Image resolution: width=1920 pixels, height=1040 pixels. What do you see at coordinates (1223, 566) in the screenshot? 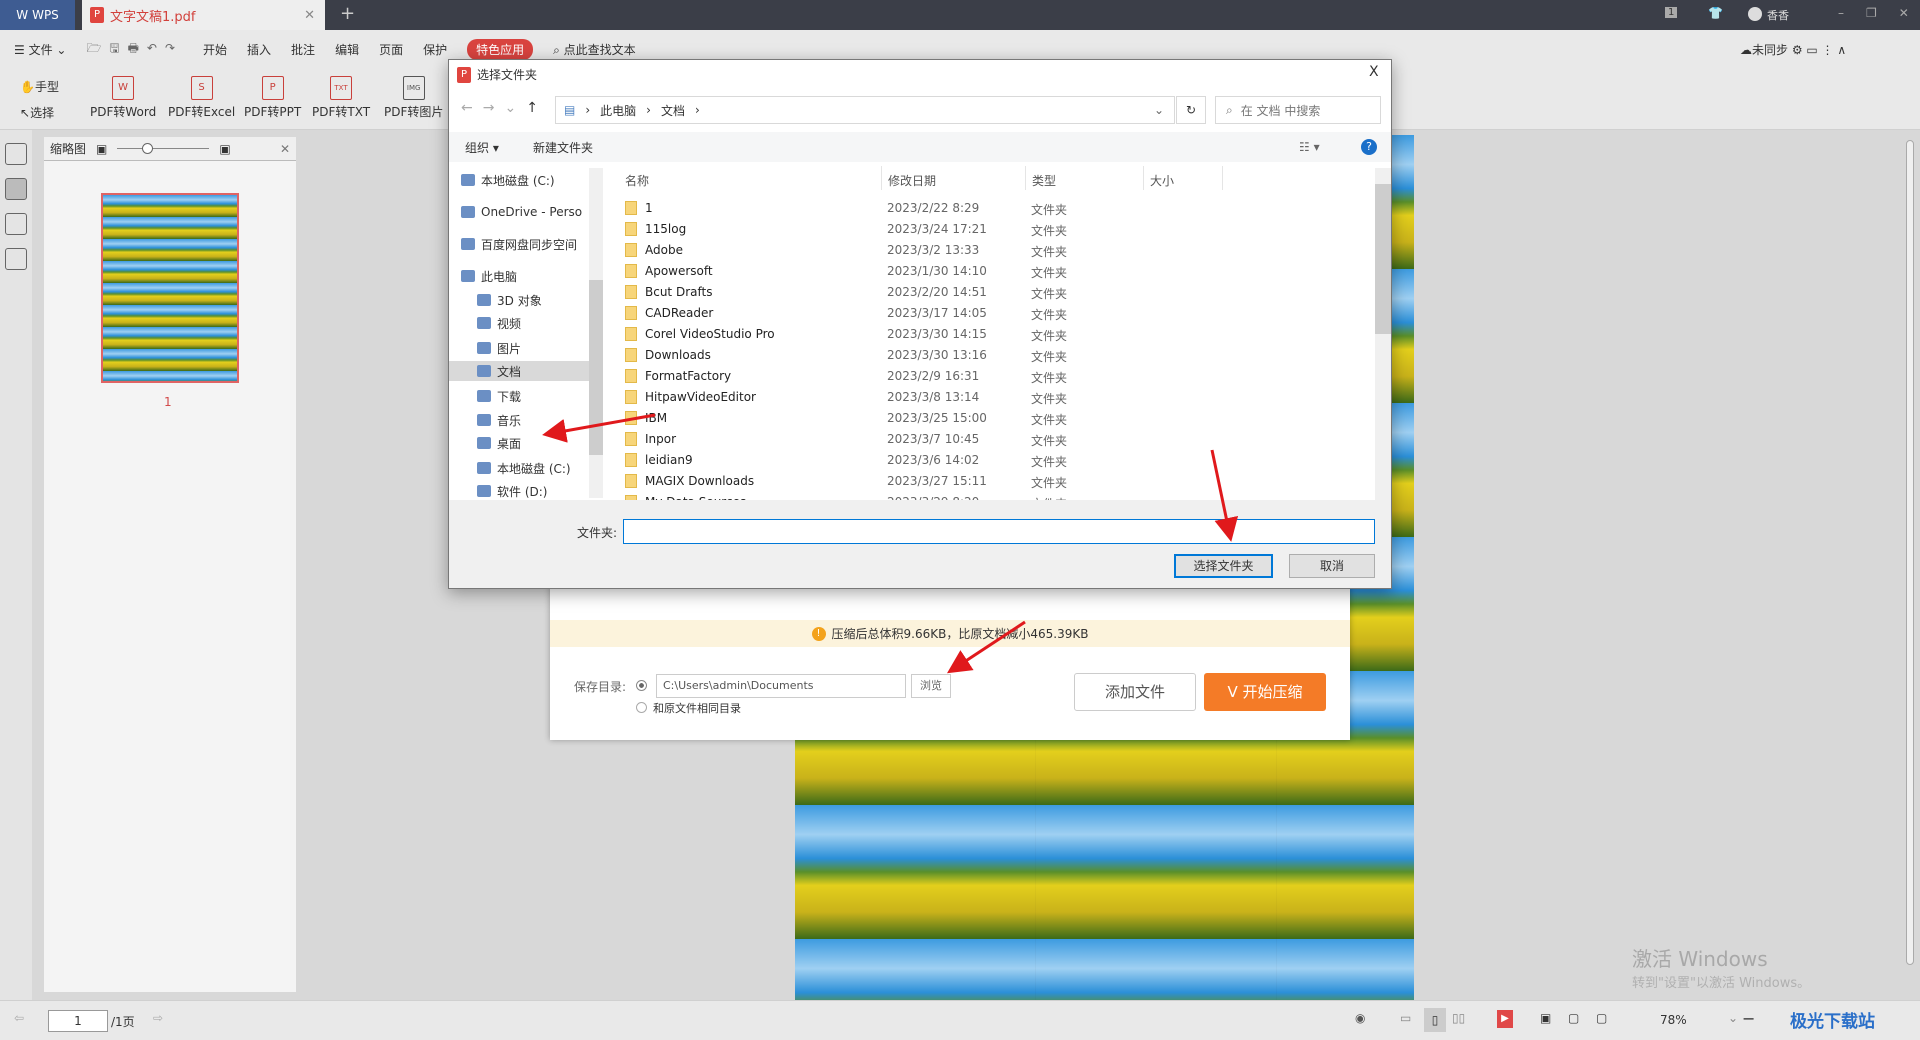
I see `select-folder-button: 选择文件夹` at bounding box center [1223, 566].